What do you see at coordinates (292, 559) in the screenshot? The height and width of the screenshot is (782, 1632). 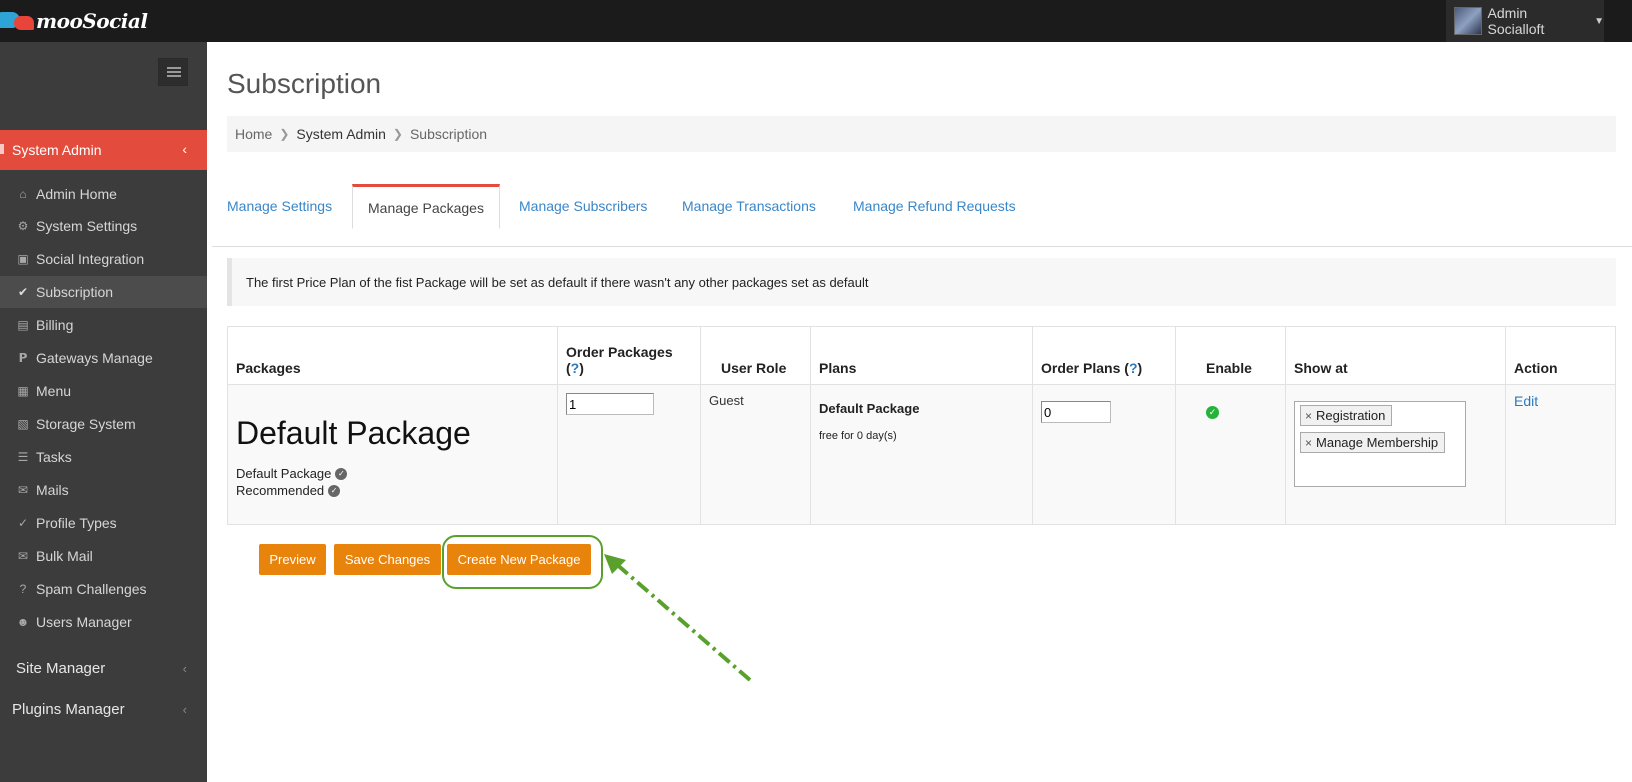 I see `preview-button: Preview` at bounding box center [292, 559].